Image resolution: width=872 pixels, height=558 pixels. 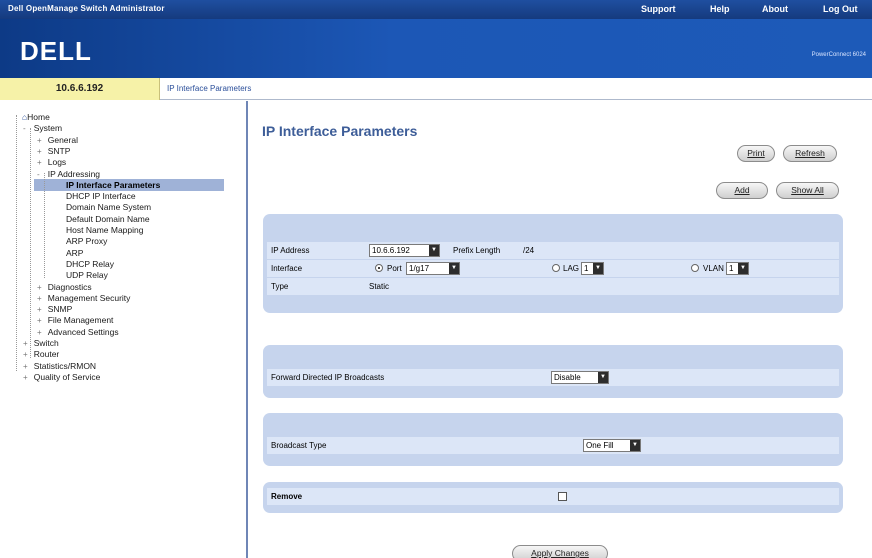 I want to click on tree-item-label: DHCP Relay, so click(x=90, y=263).